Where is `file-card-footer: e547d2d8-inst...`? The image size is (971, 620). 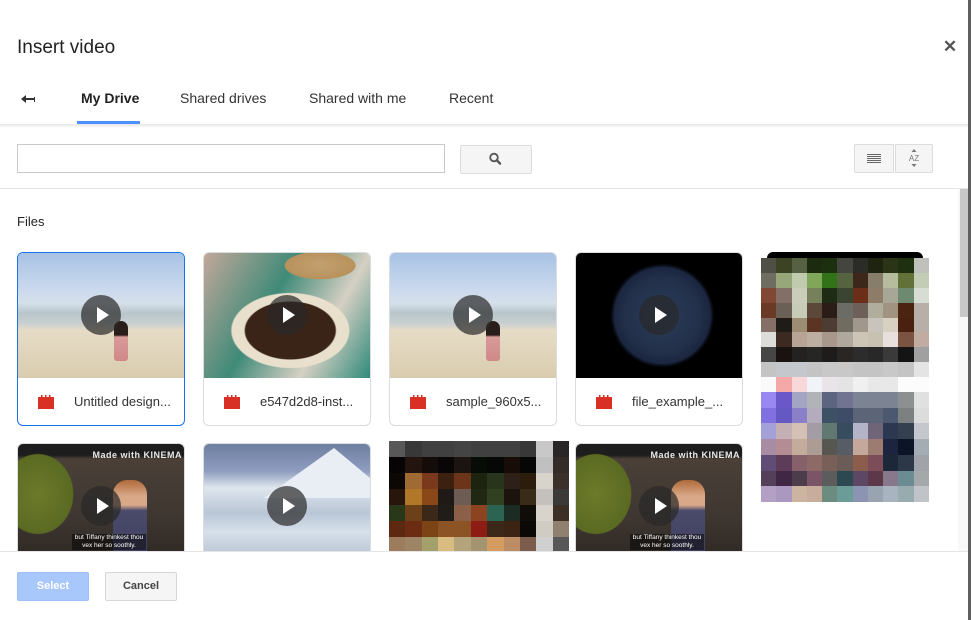
file-card-footer: e547d2d8-inst... is located at coordinates (287, 401).